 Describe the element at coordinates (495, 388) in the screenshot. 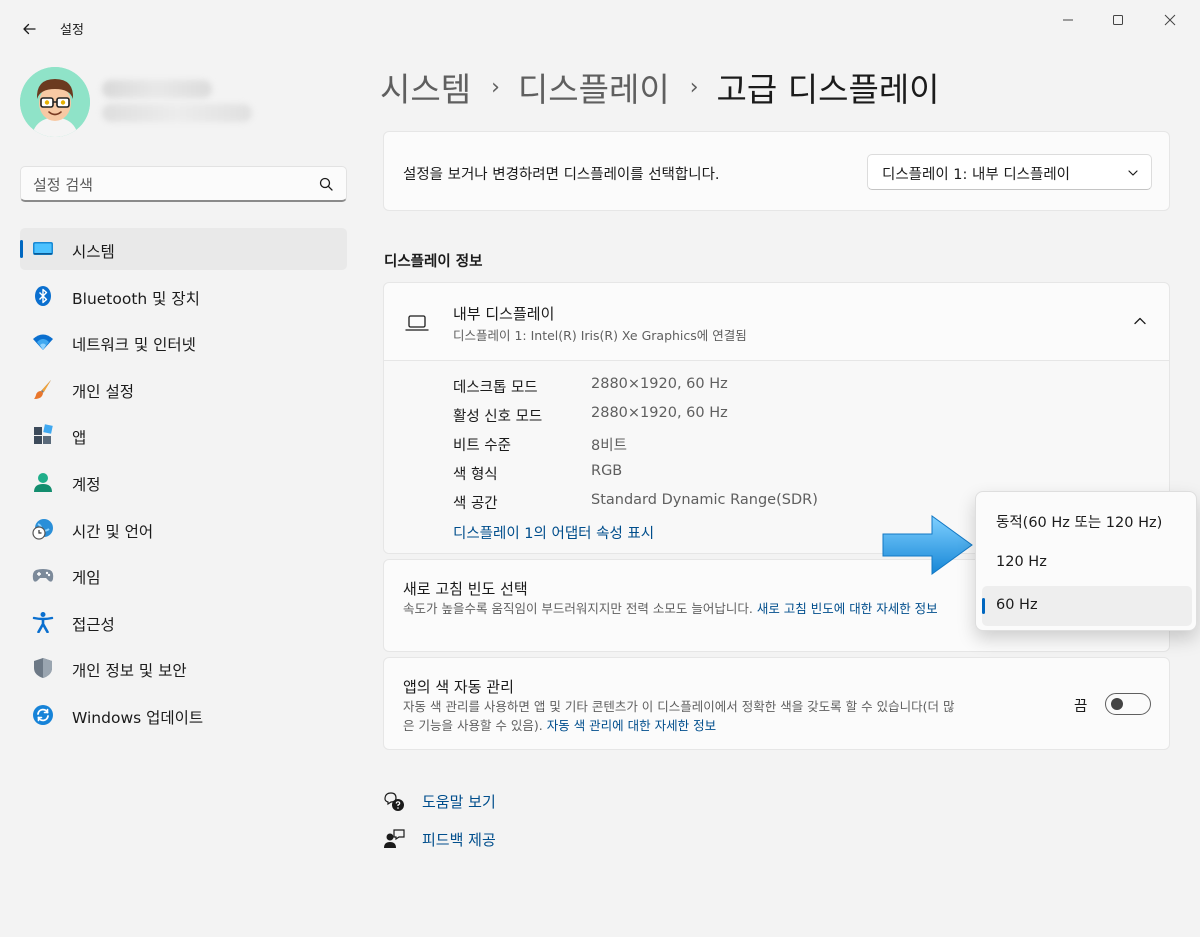

I see `property-label: 데스크톱 모드` at that location.